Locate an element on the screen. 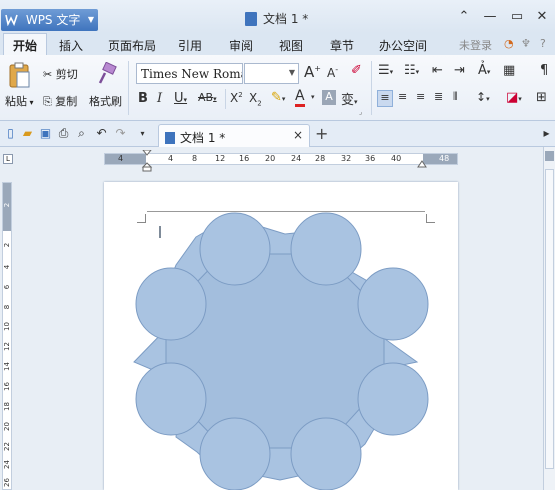 Image resolution: width=555 pixels, height=490 pixels. add-tab-icon: + is located at coordinates (321, 133).